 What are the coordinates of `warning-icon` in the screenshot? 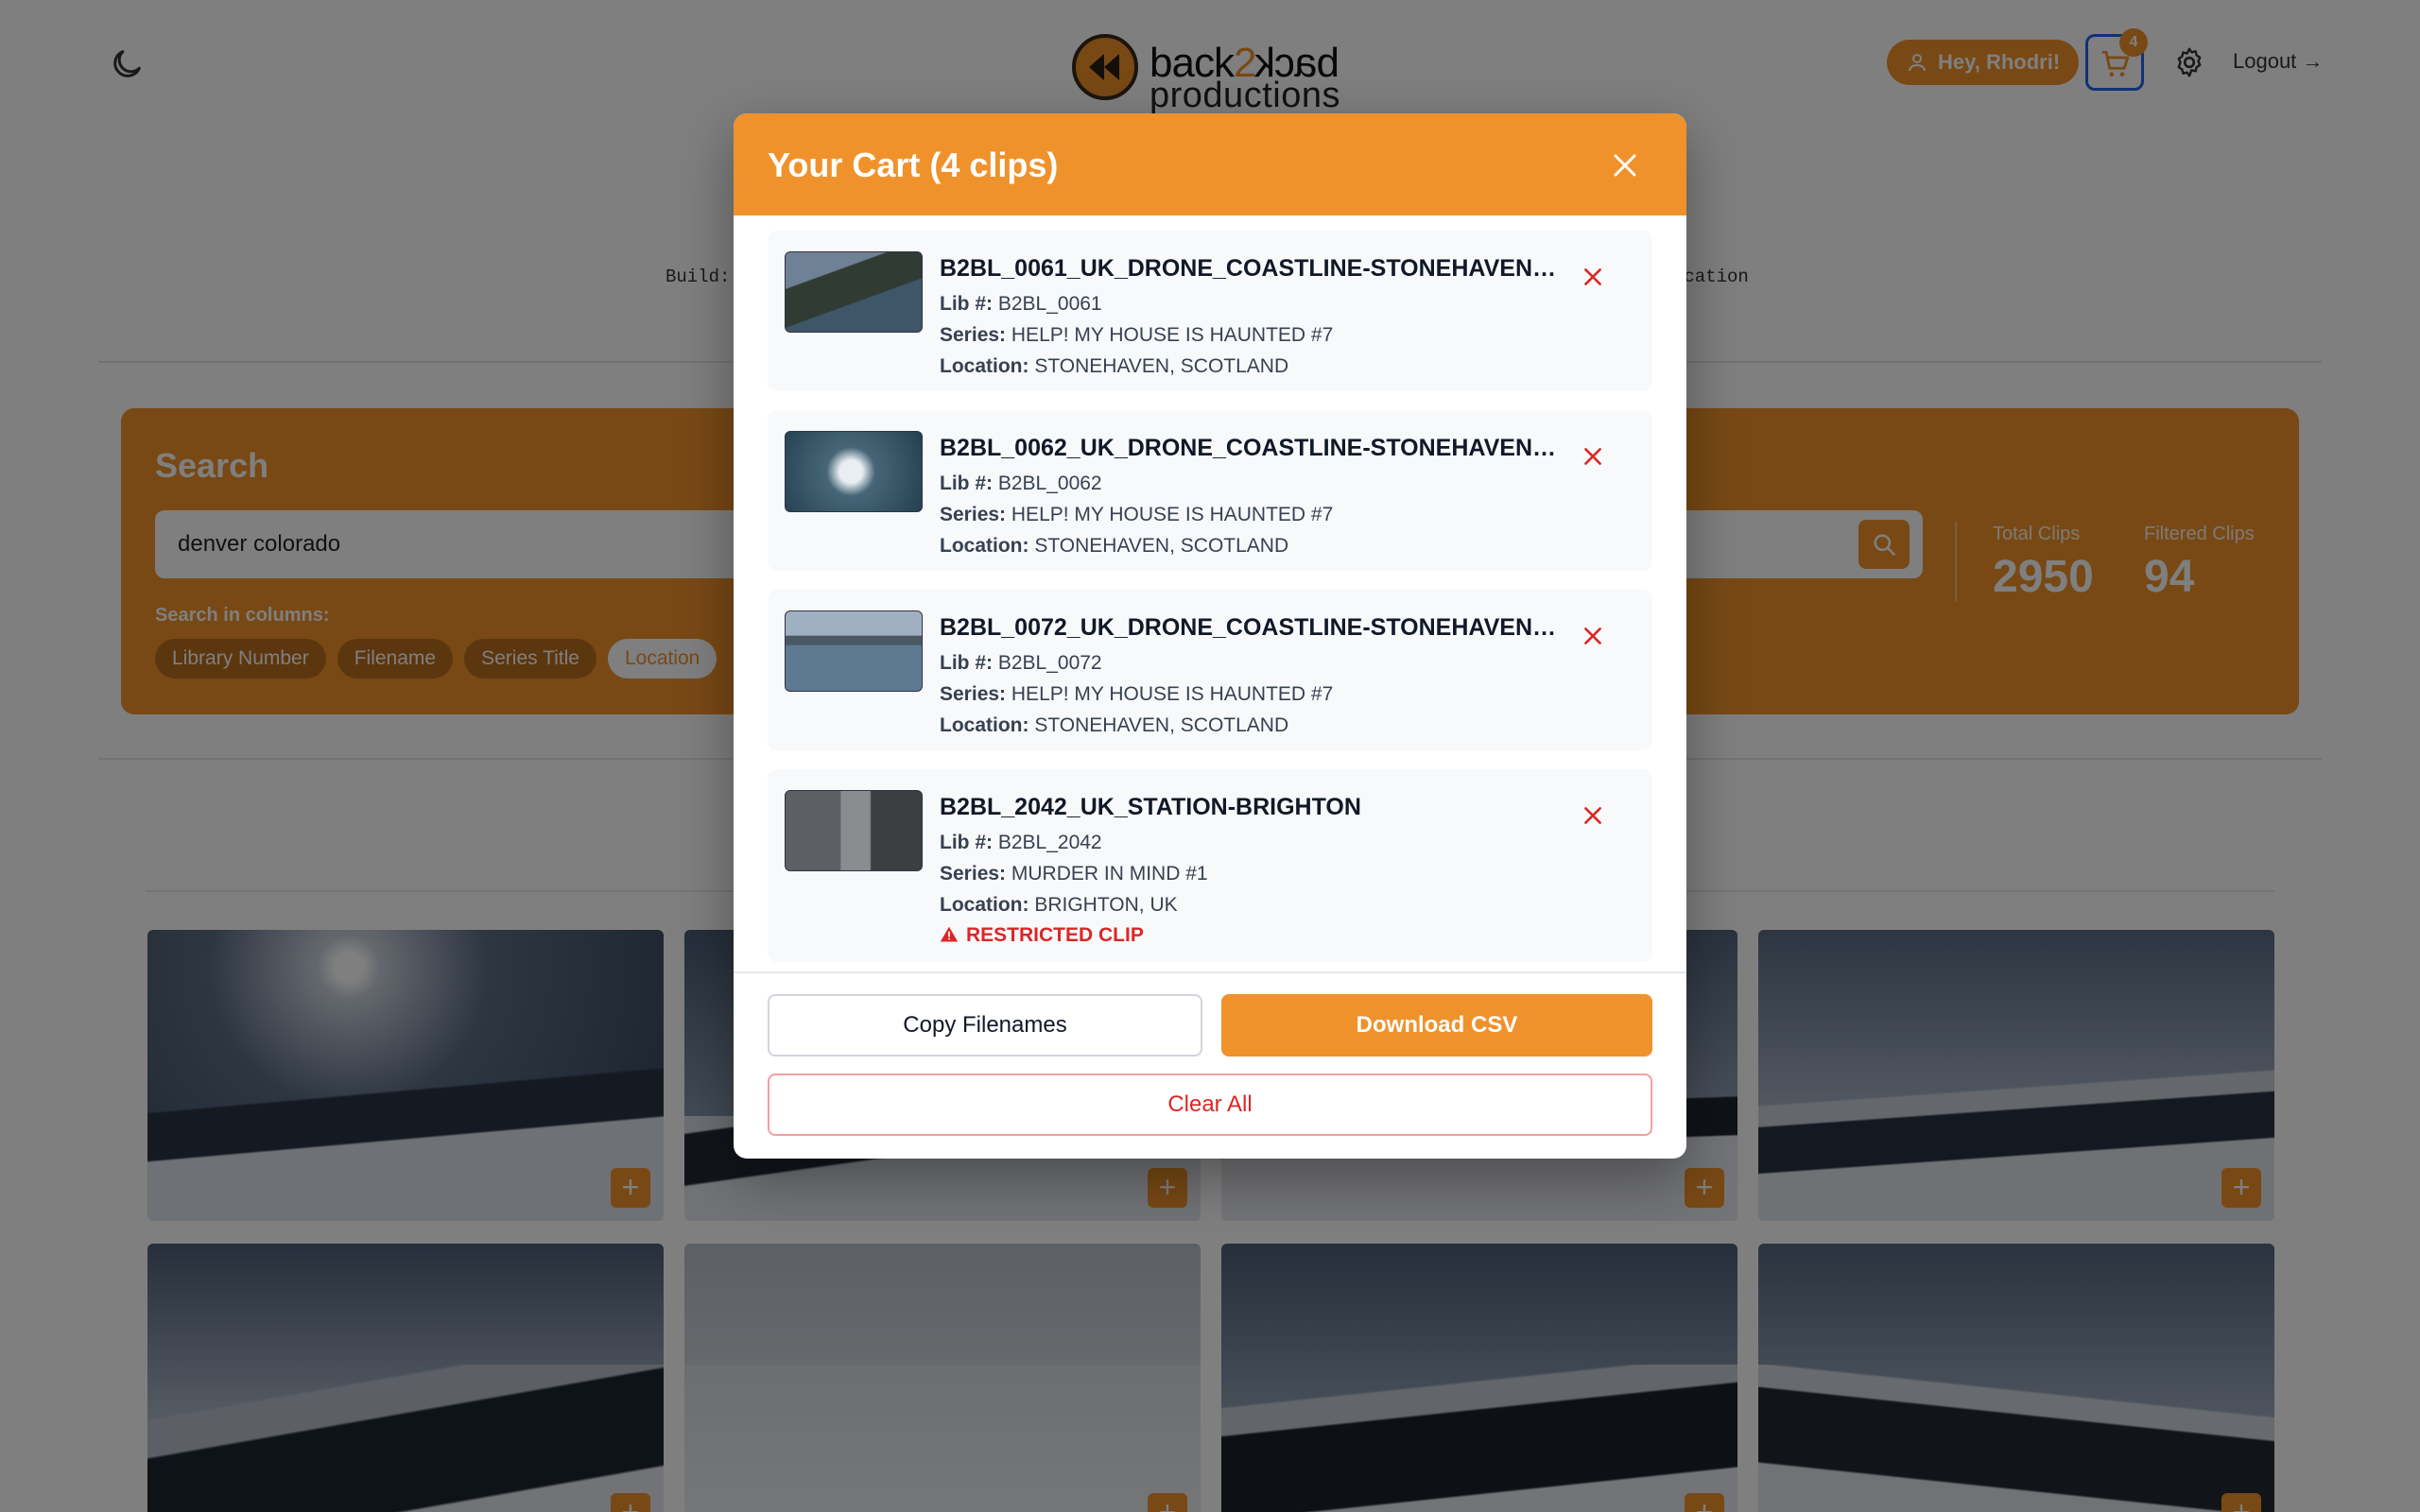 It's located at (949, 934).